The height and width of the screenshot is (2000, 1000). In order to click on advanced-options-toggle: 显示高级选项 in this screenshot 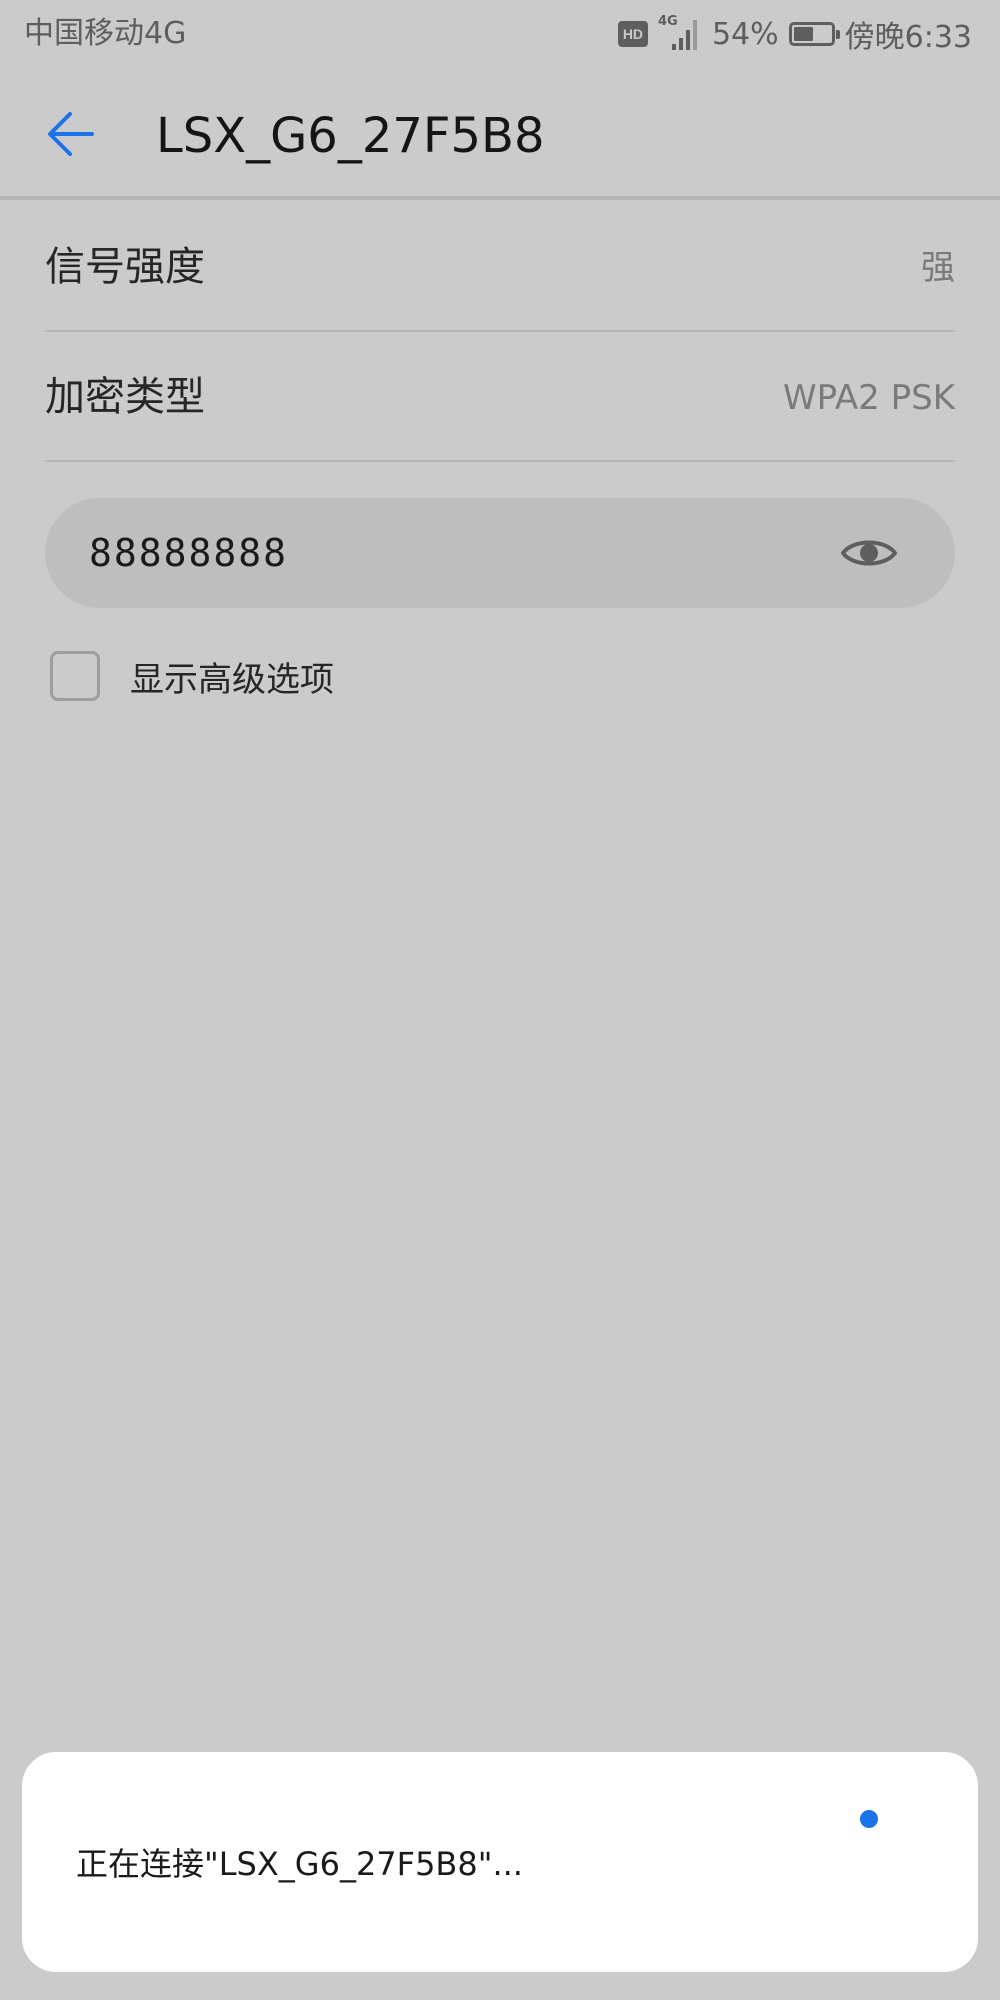, I will do `click(192, 676)`.